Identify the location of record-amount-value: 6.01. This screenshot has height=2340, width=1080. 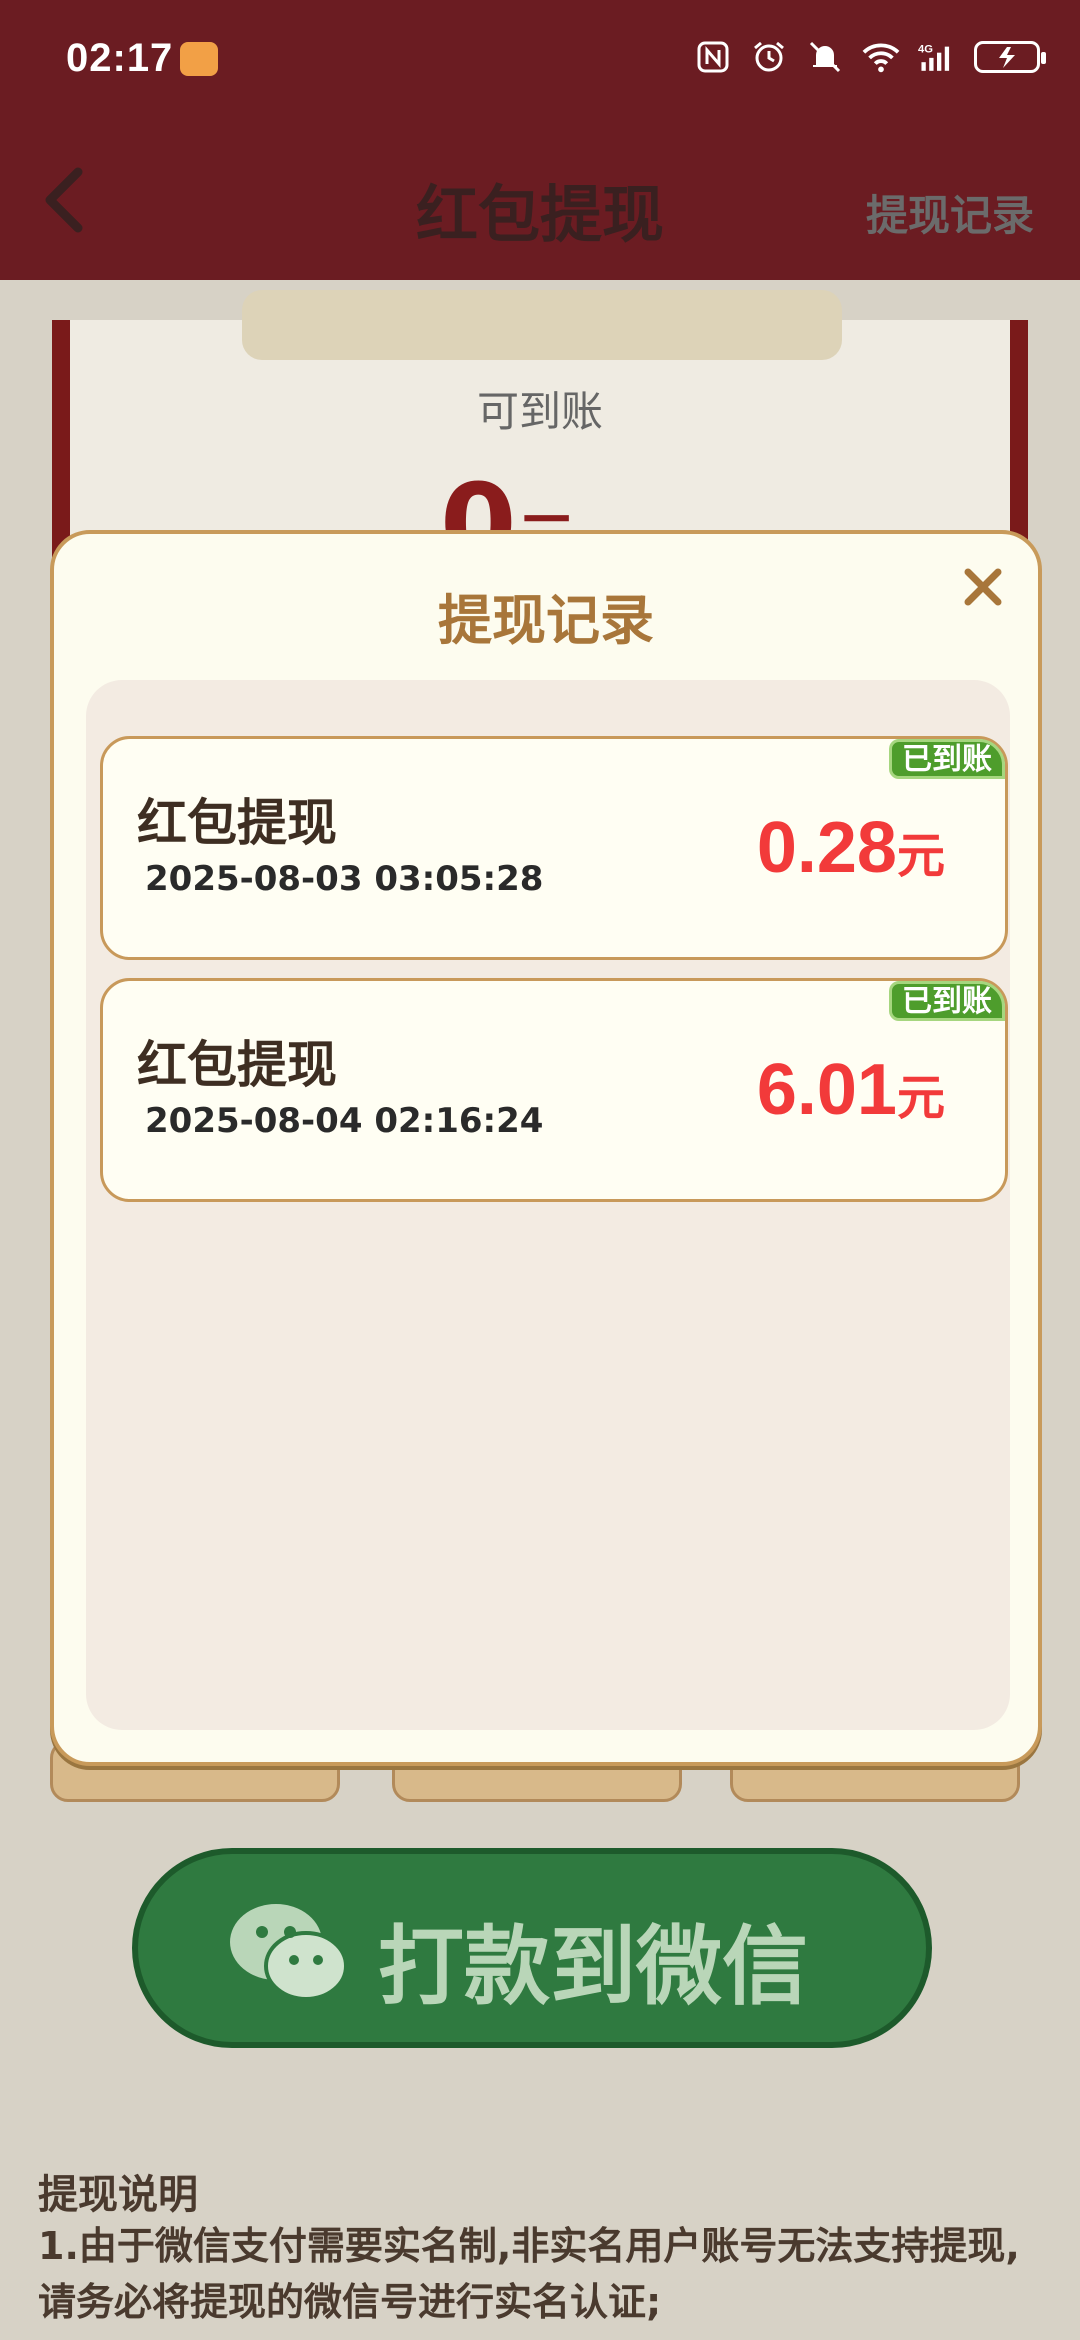
(826, 1090).